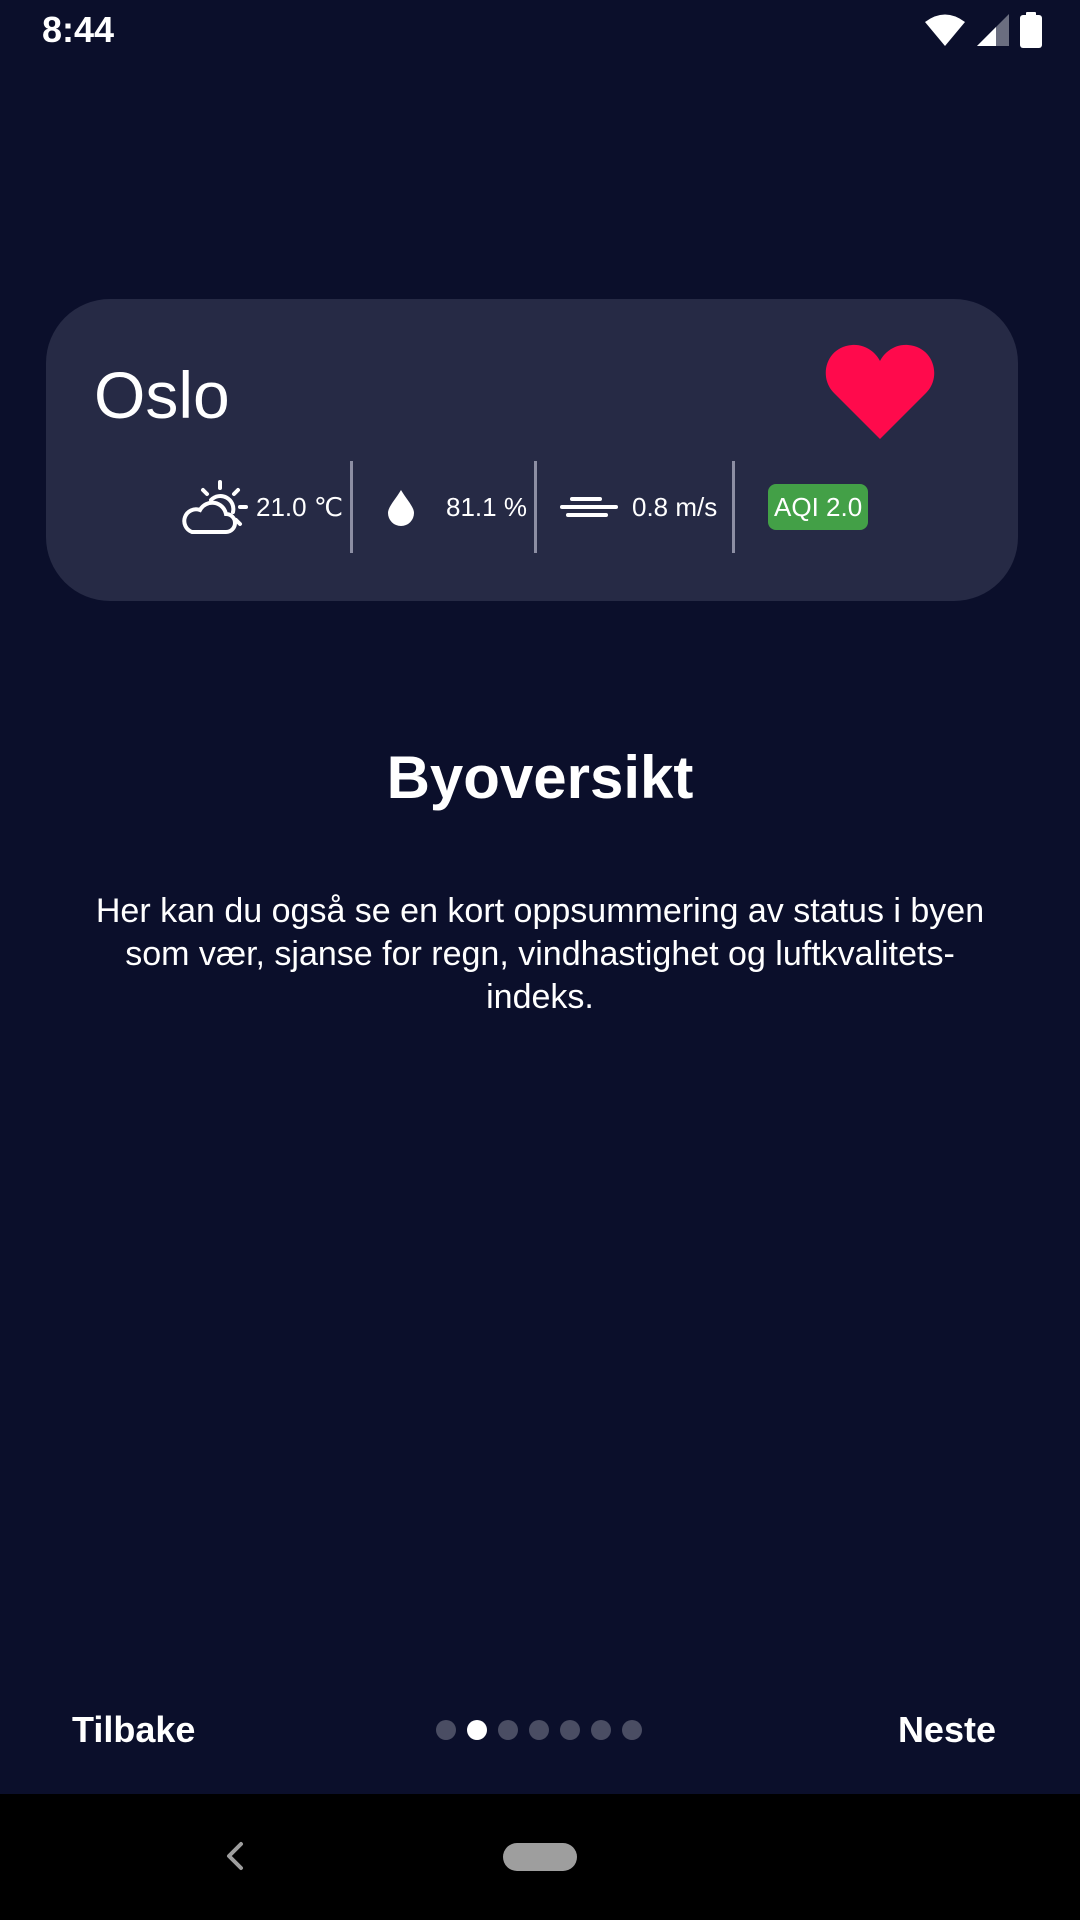  What do you see at coordinates (78, 29) in the screenshot?
I see `status-time: 8:44` at bounding box center [78, 29].